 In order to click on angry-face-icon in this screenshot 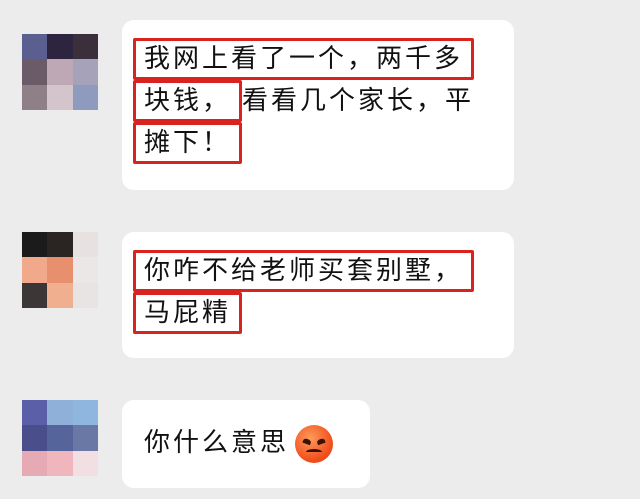, I will do `click(314, 443)`.